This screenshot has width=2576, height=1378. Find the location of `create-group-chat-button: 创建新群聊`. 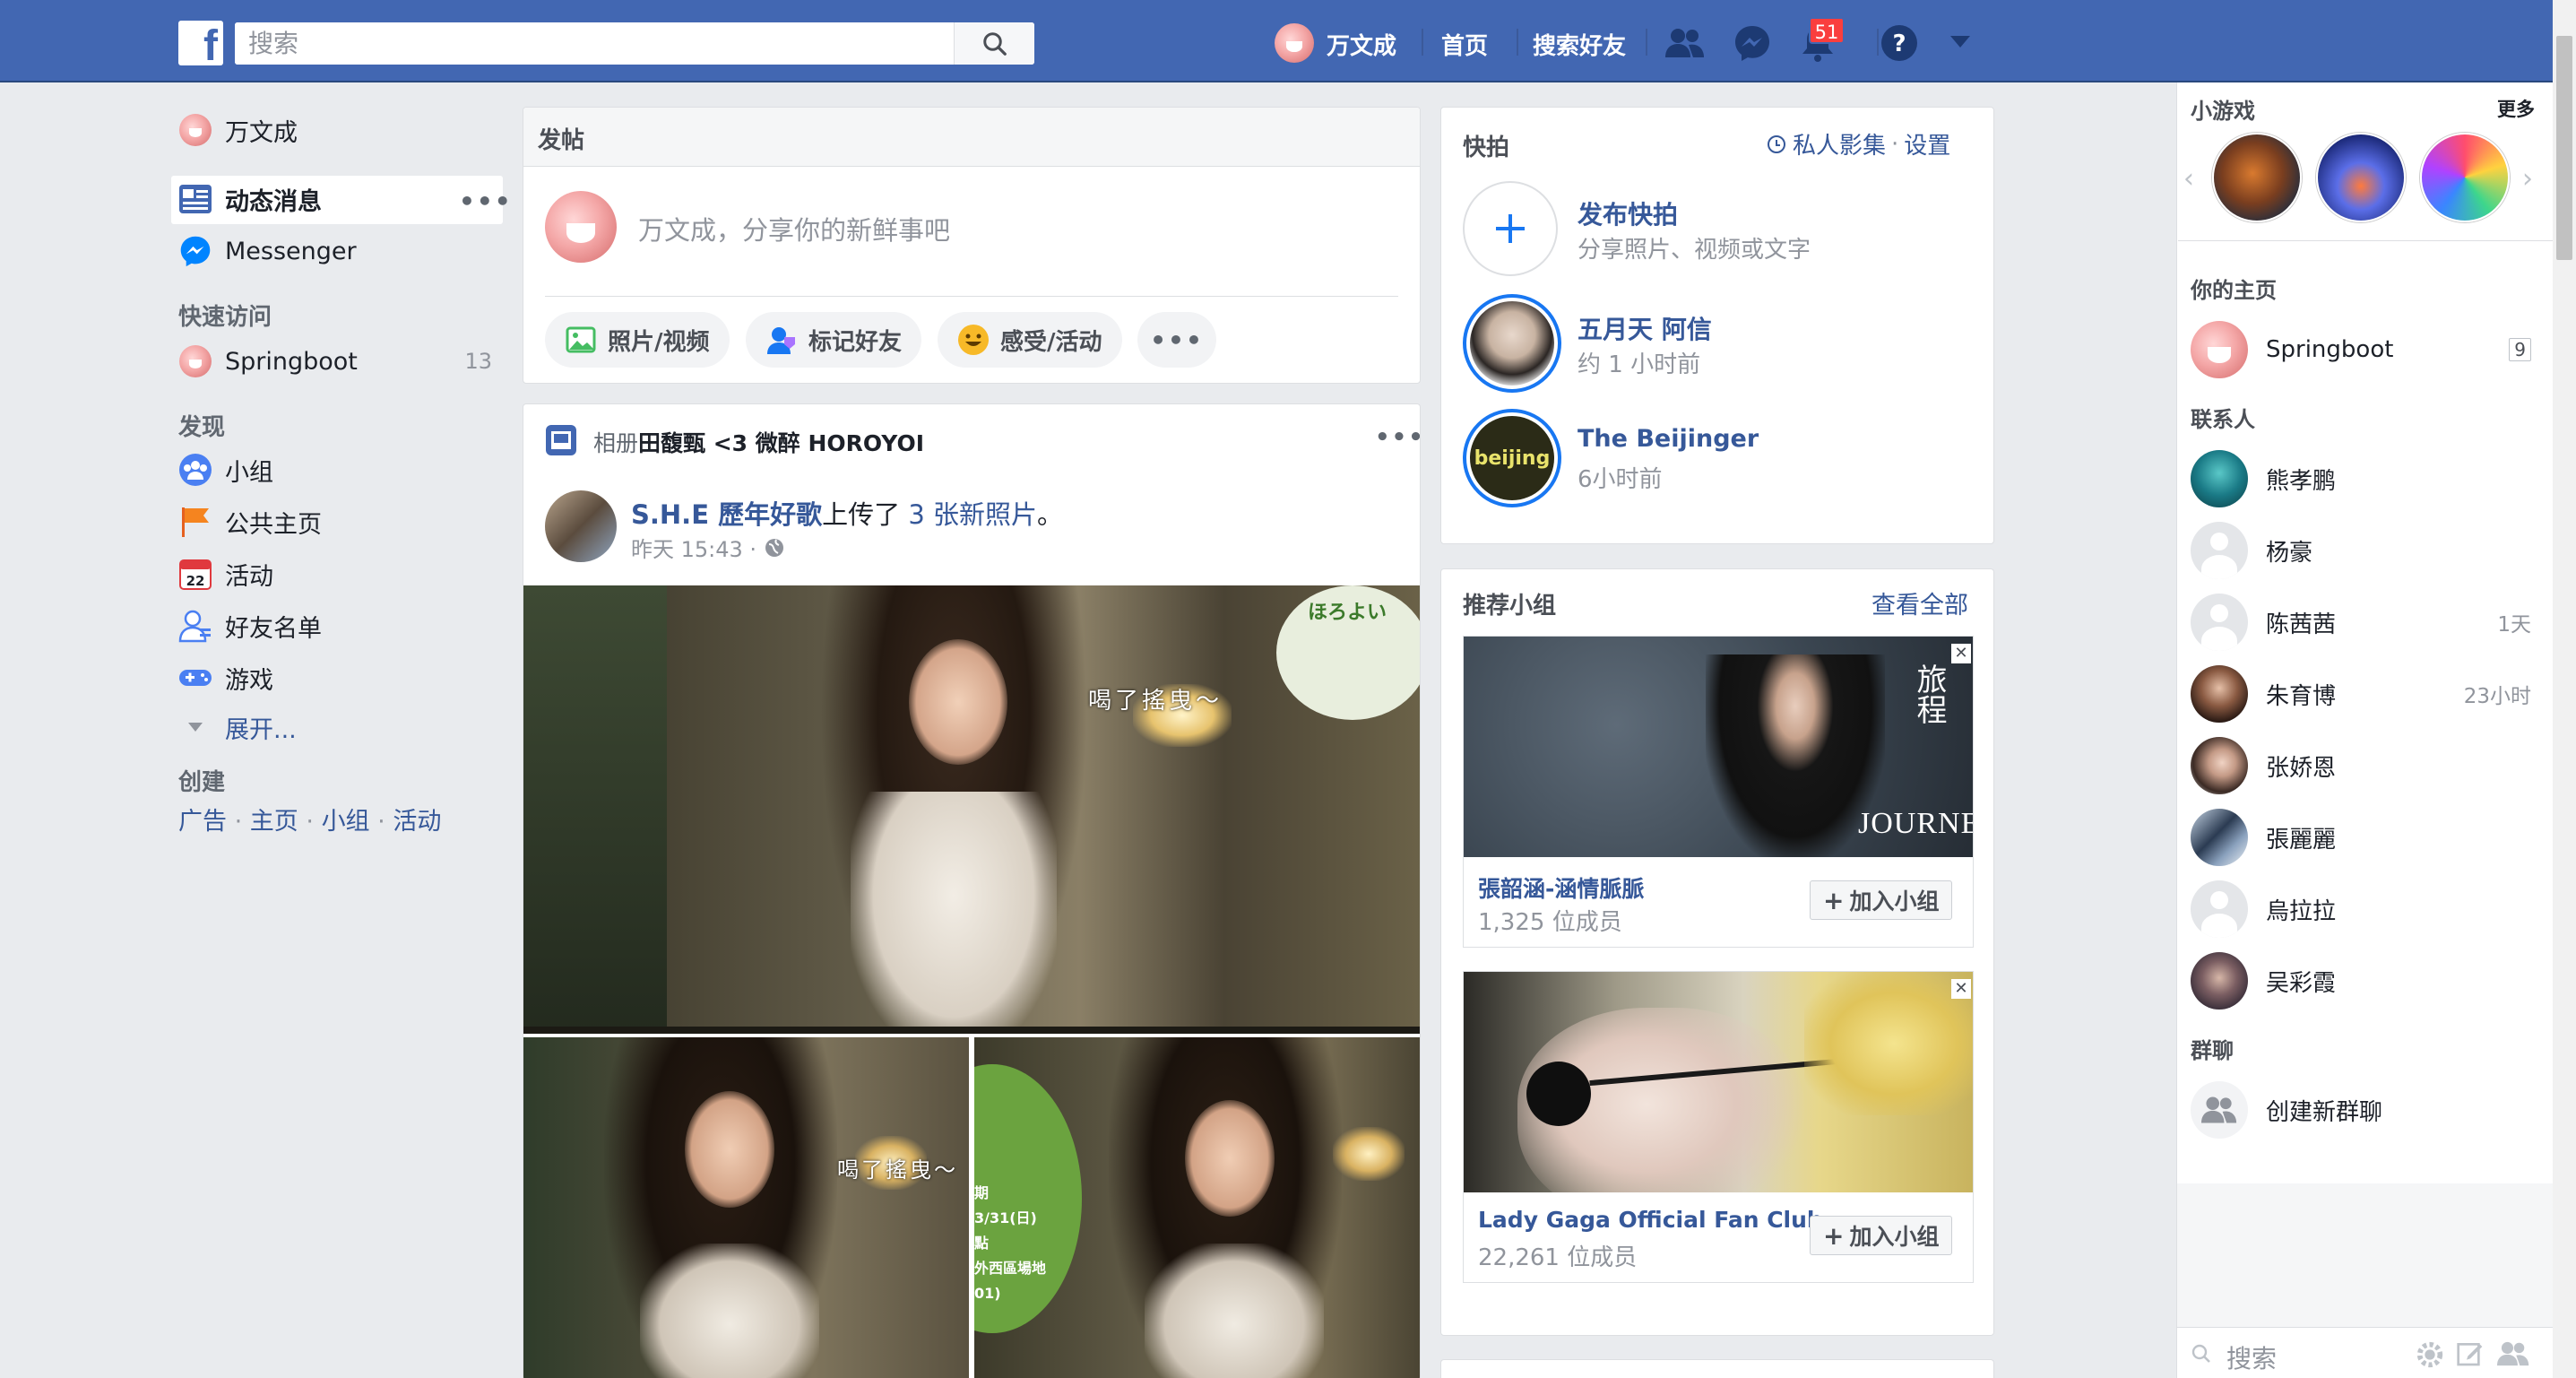

create-group-chat-button: 创建新群聊 is located at coordinates (2361, 1110).